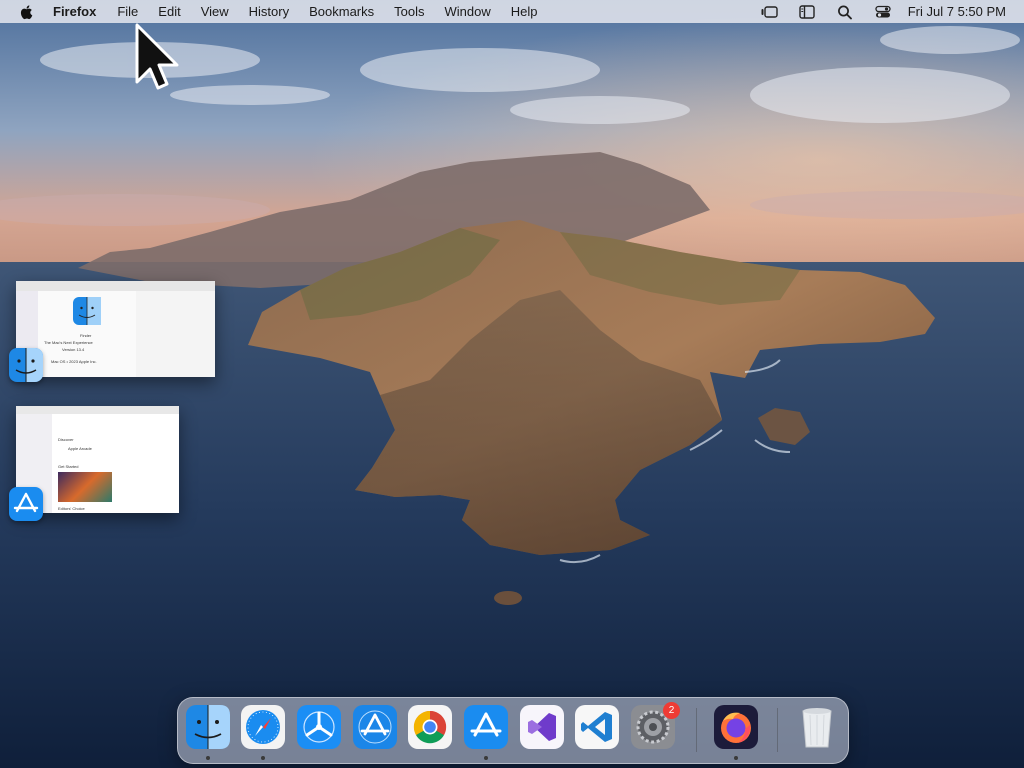 This screenshot has width=1024, height=768. Describe the element at coordinates (26, 365) in the screenshot. I see `stage-finder-icon` at that location.